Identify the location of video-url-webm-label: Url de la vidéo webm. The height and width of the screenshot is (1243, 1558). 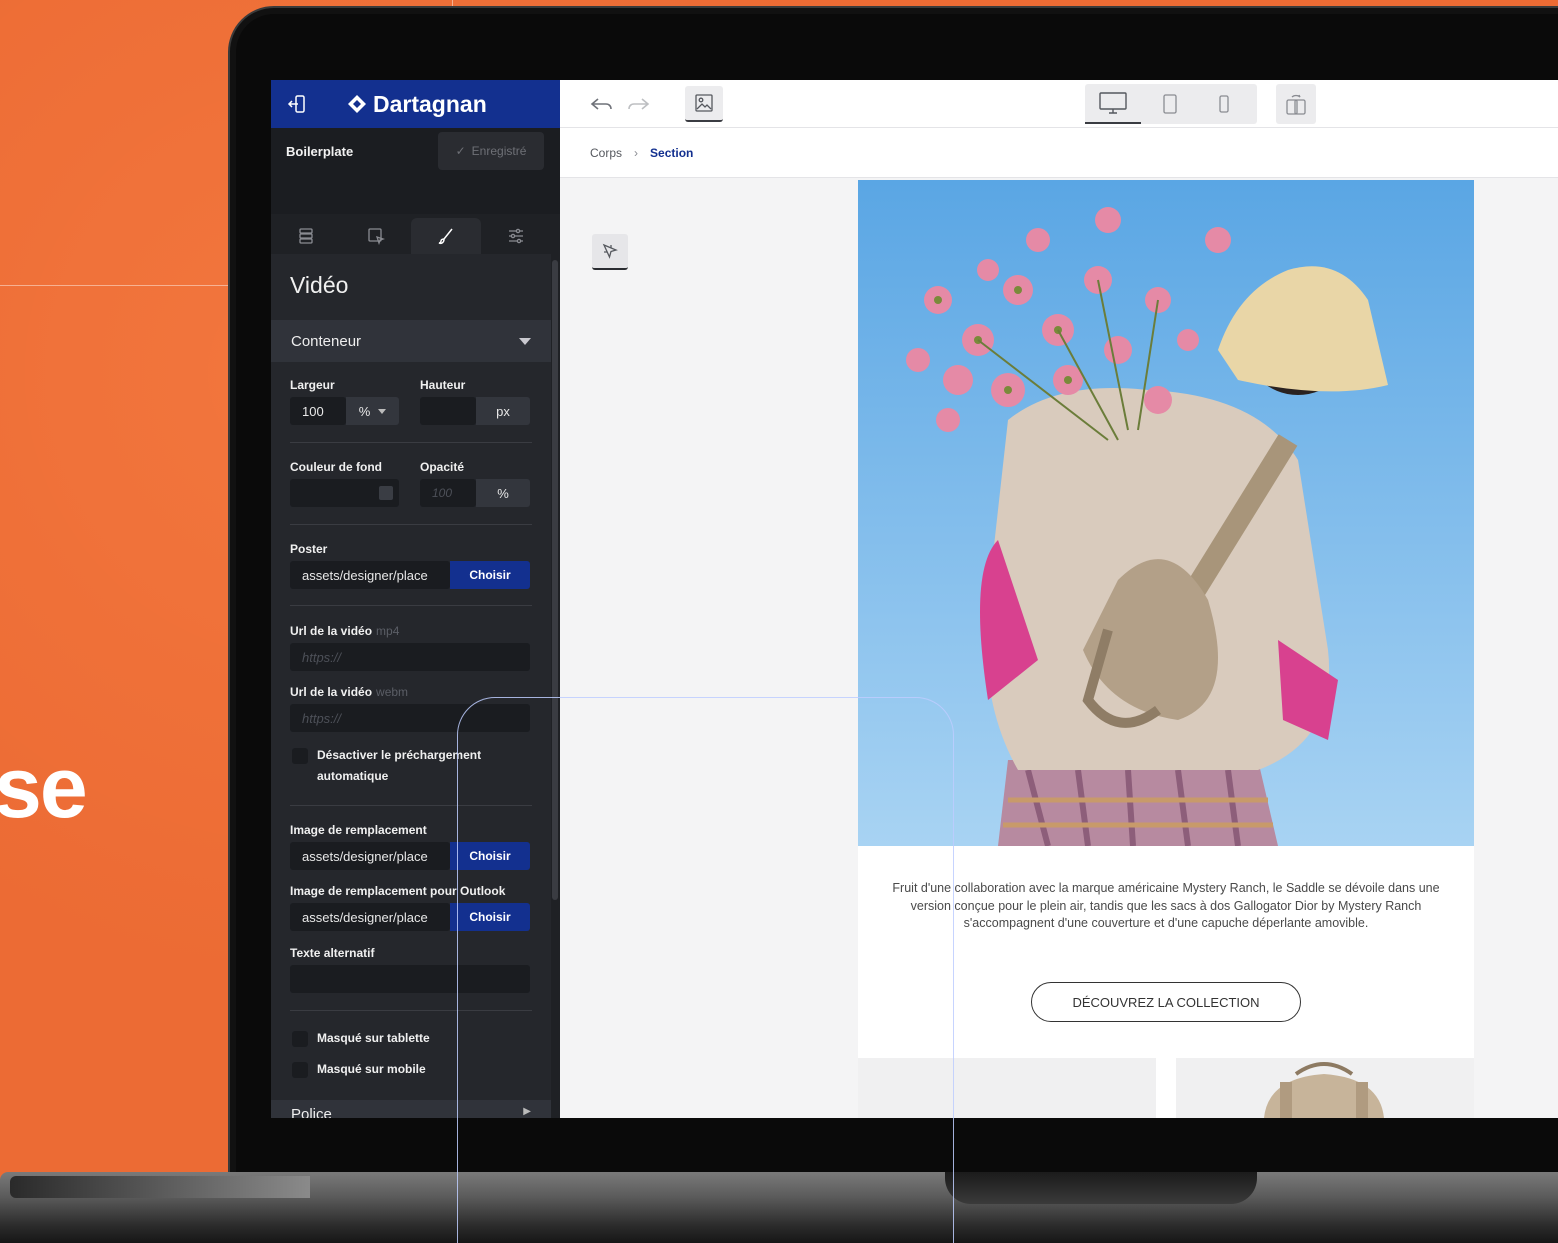
(349, 692).